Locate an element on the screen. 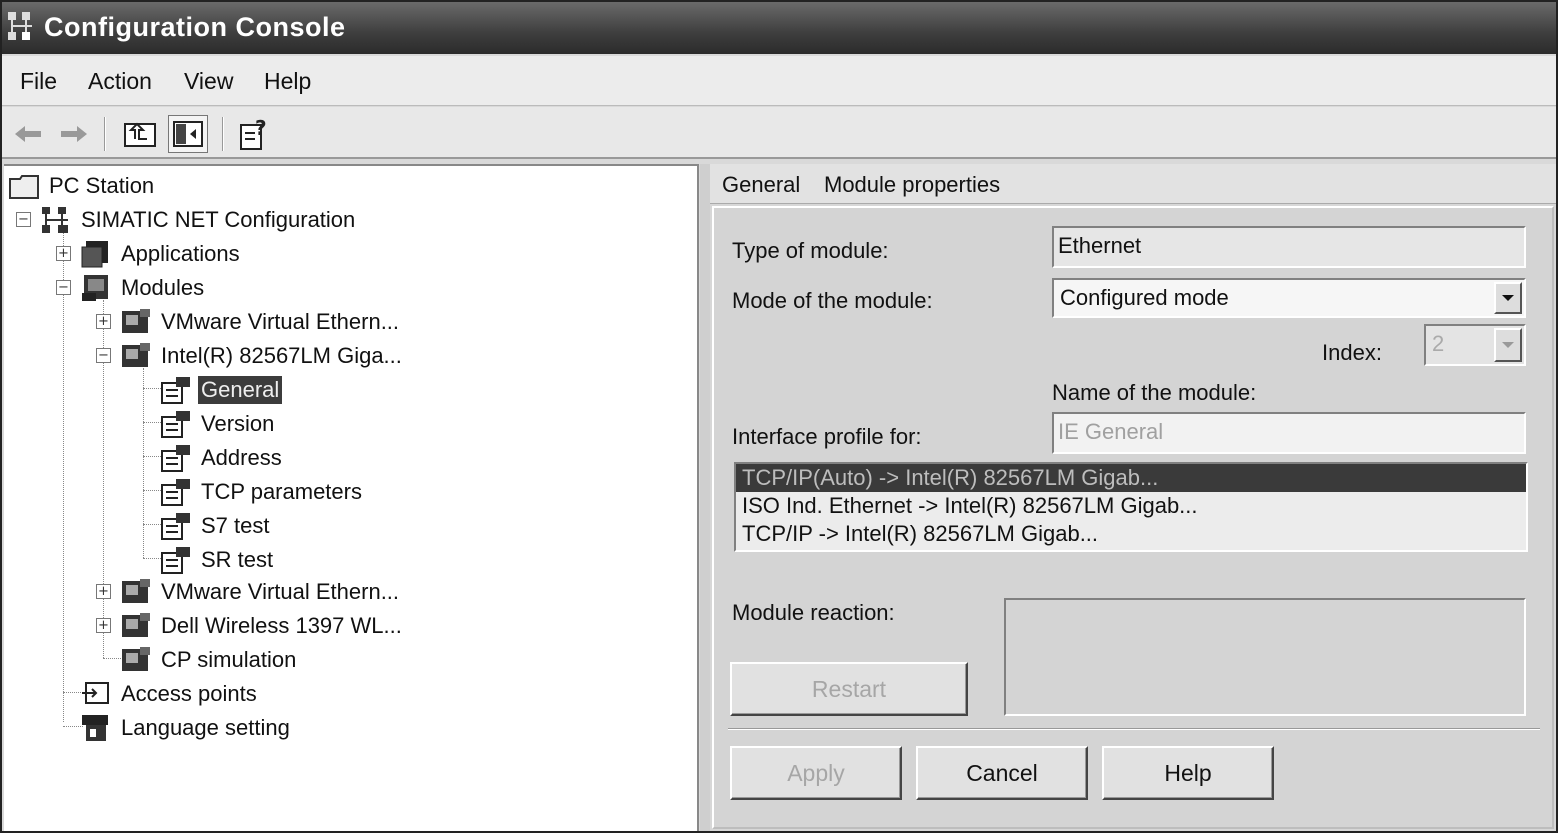  forward-arrow-icon is located at coordinates (74, 134).